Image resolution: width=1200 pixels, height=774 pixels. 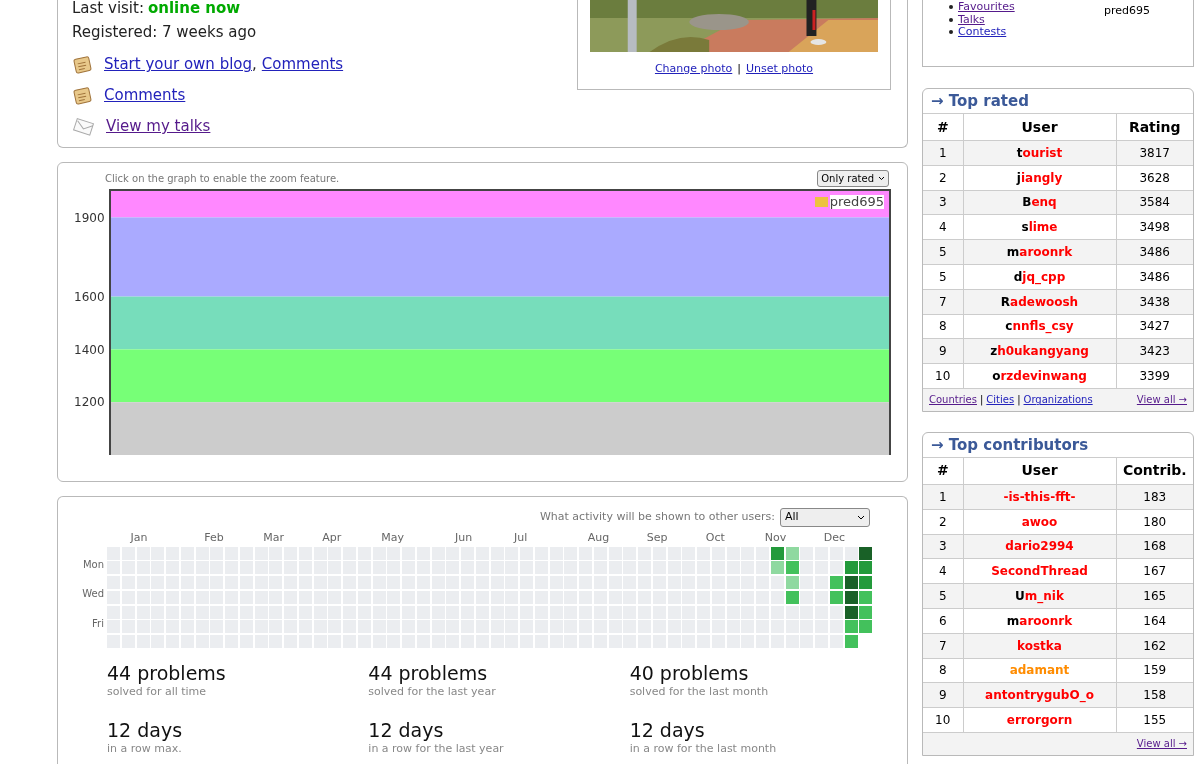 What do you see at coordinates (89, 402) in the screenshot?
I see `axis-label: 1200` at bounding box center [89, 402].